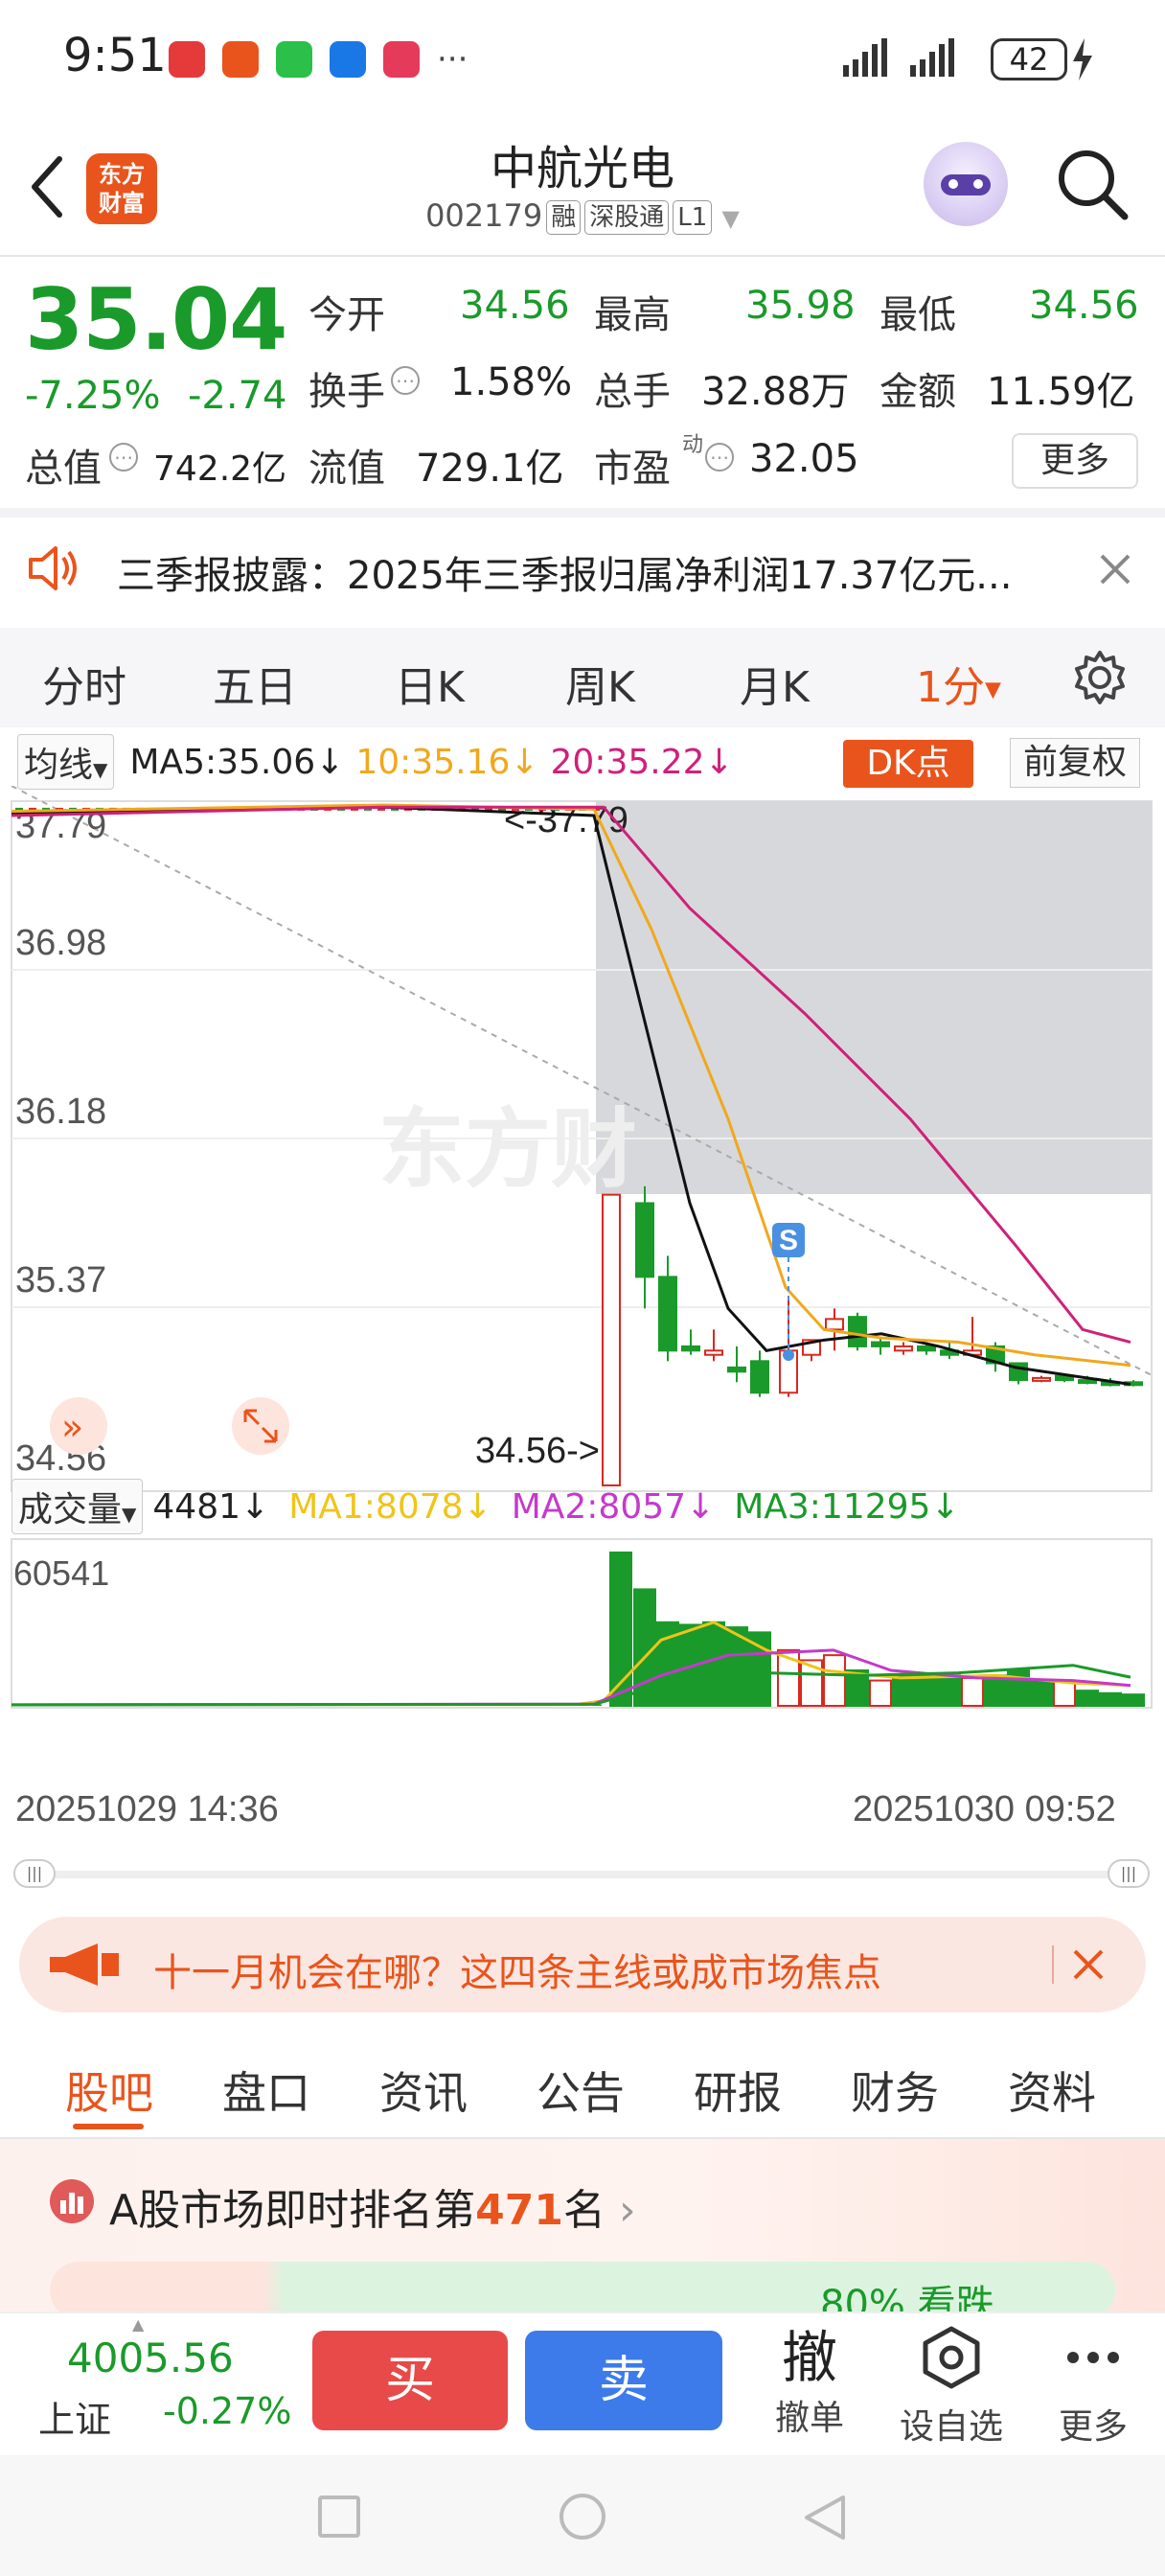 The width and height of the screenshot is (1165, 2576). I want to click on float-label: 流值, so click(346, 469).